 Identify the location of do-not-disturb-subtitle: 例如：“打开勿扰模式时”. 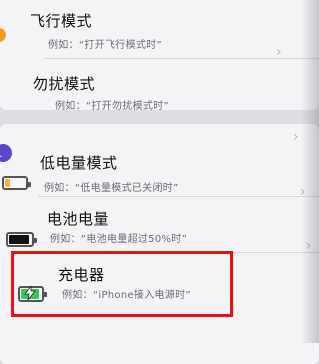
(112, 106).